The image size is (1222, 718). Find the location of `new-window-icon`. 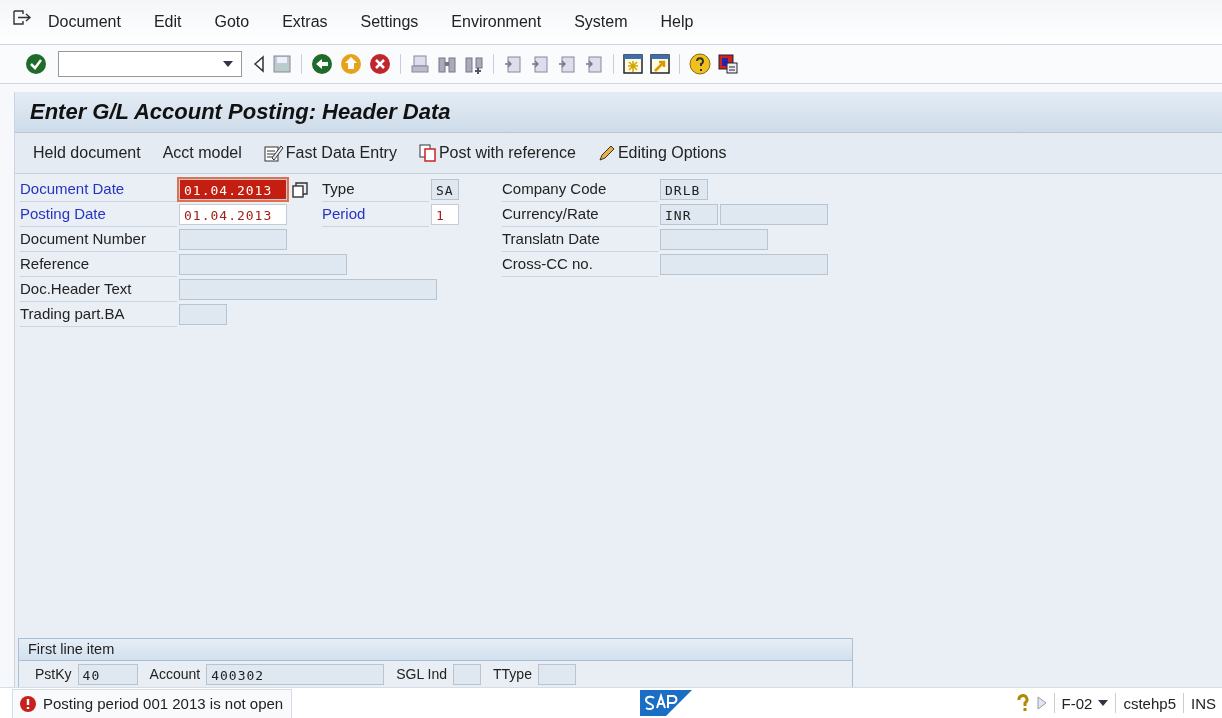

new-window-icon is located at coordinates (633, 64).